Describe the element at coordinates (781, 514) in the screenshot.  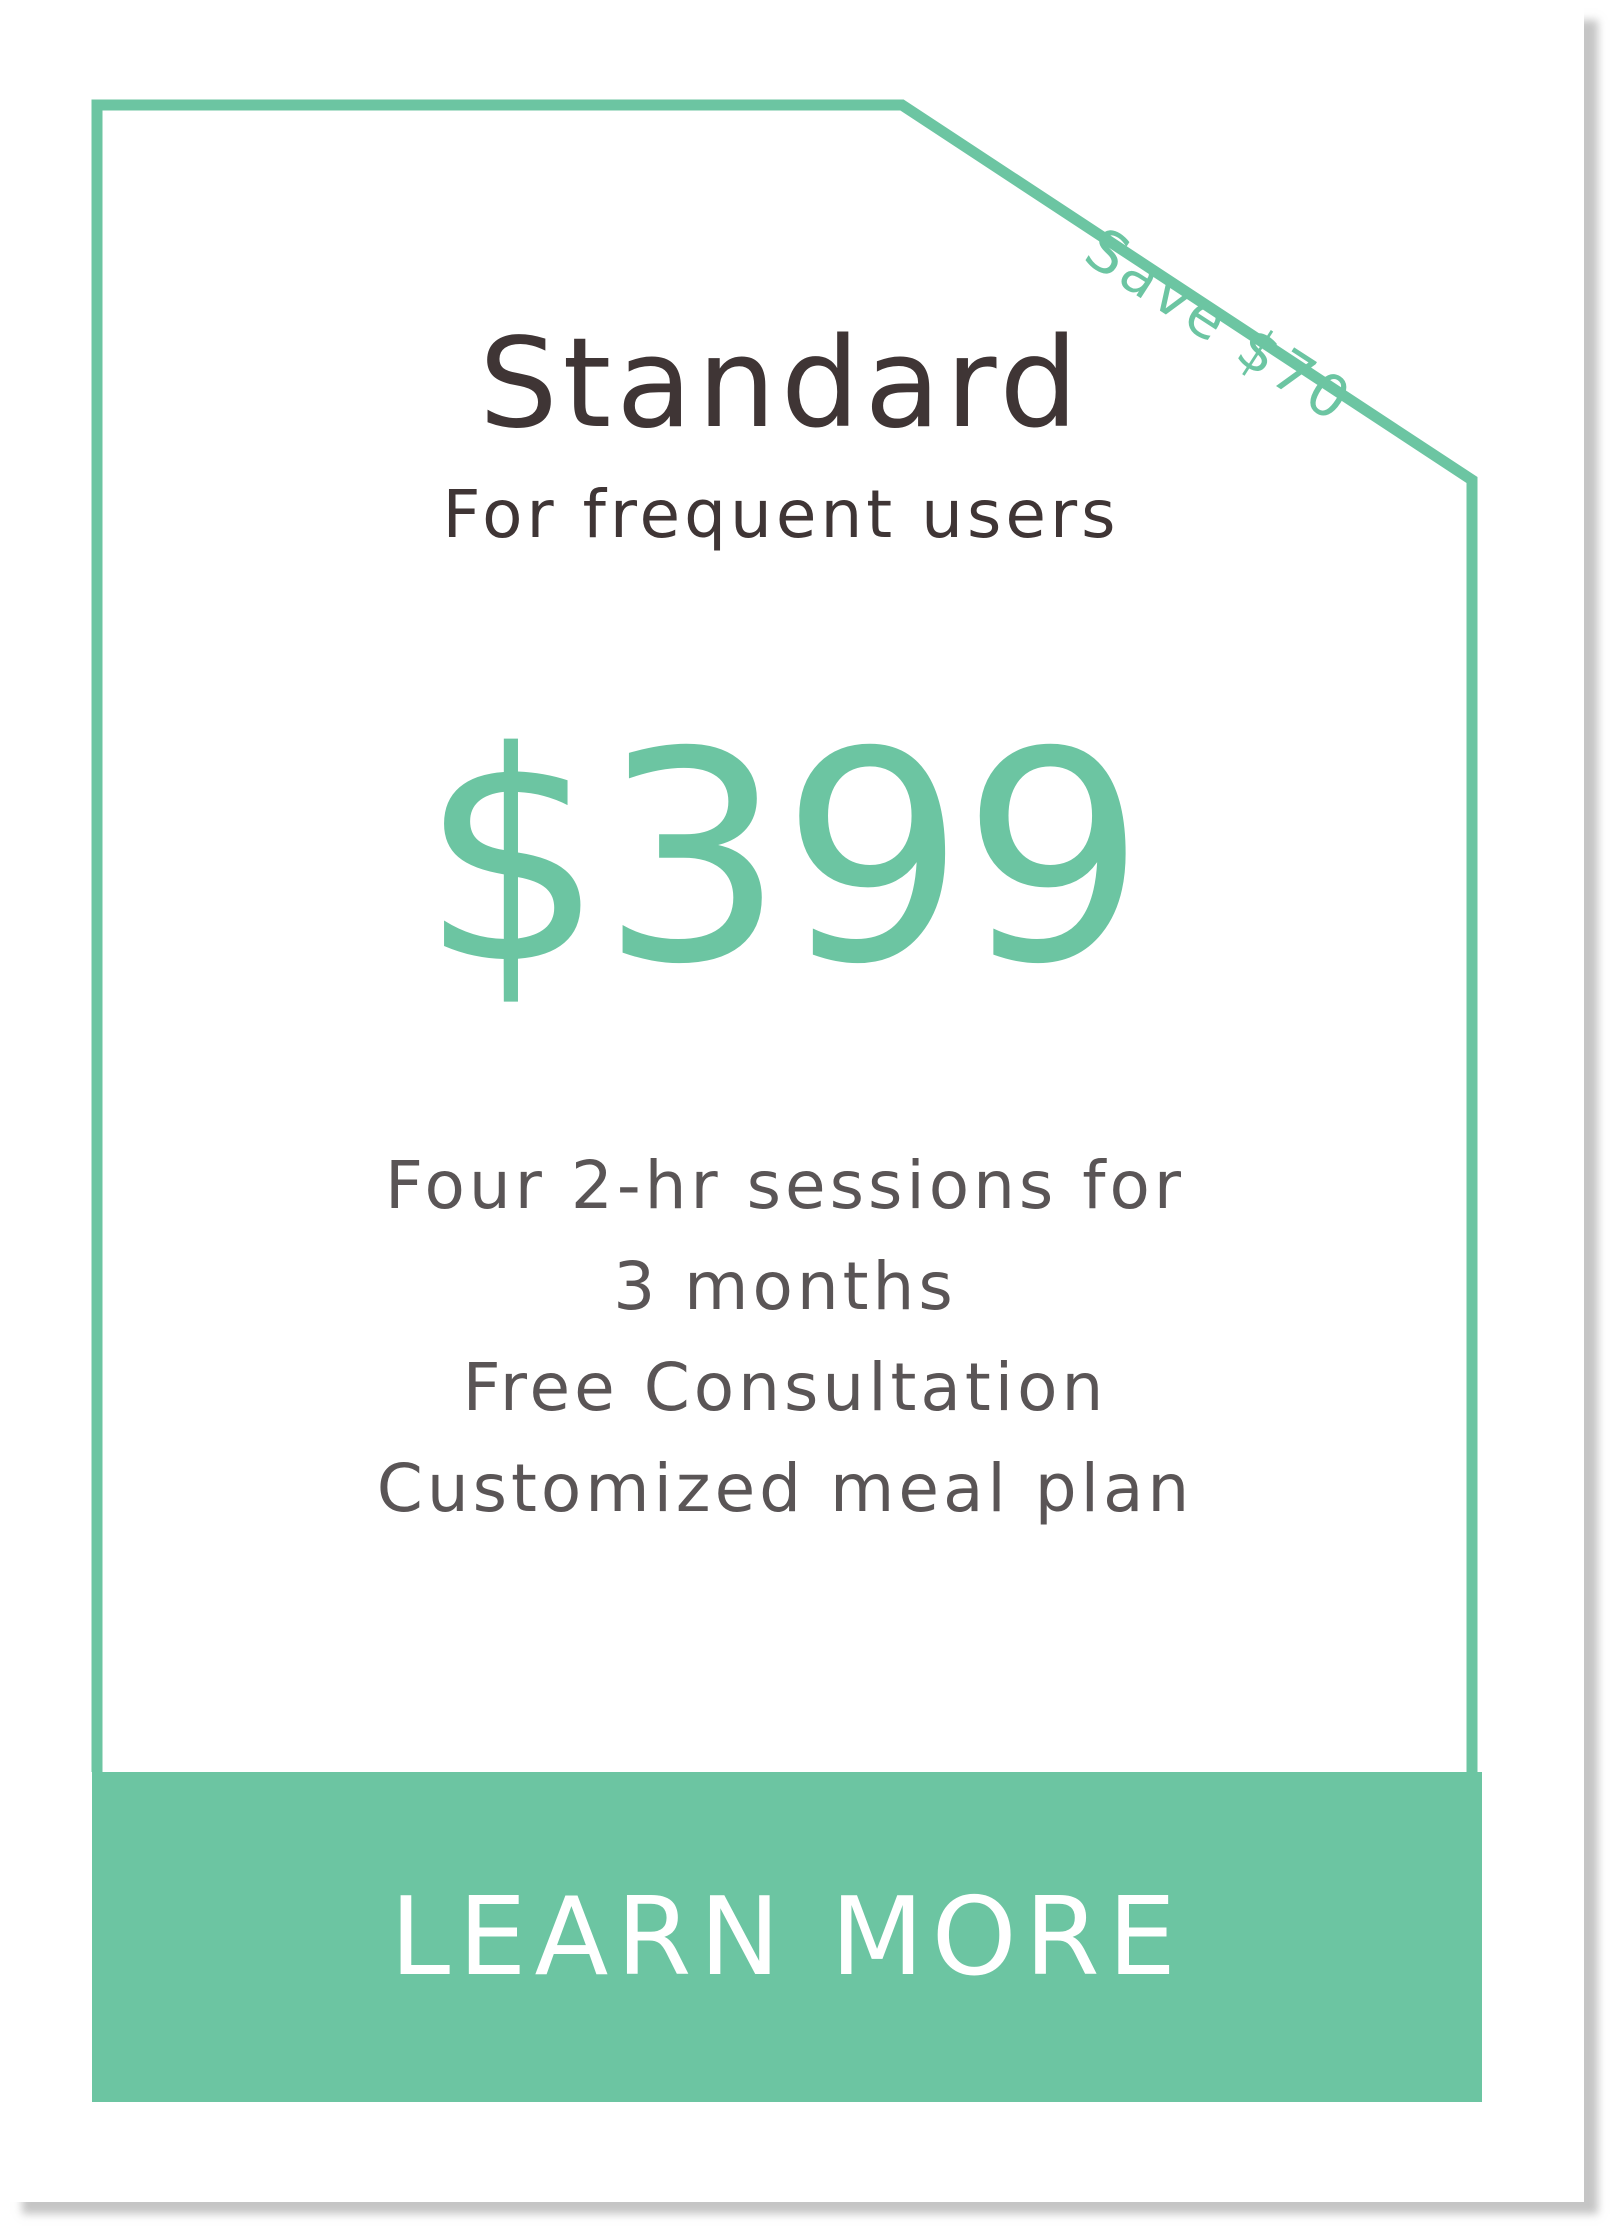
I see `plan-tagline: For frequent users` at that location.